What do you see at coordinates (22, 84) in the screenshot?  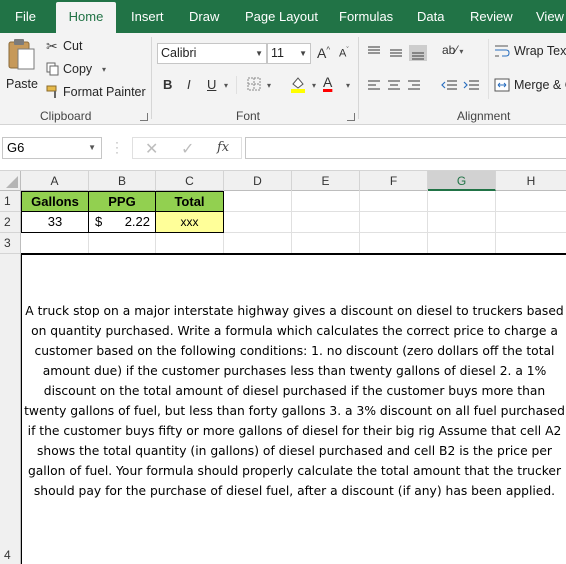 I see `paste-label: Paste` at bounding box center [22, 84].